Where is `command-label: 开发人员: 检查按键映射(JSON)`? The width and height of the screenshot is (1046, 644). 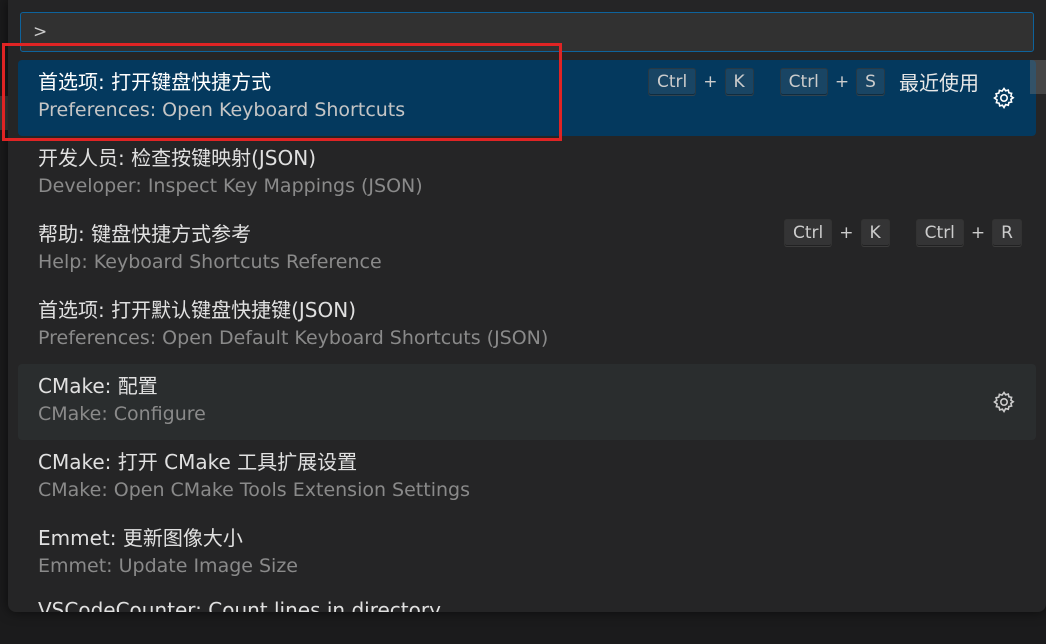
command-label: 开发人员: 检查按键映射(JSON) is located at coordinates (177, 158).